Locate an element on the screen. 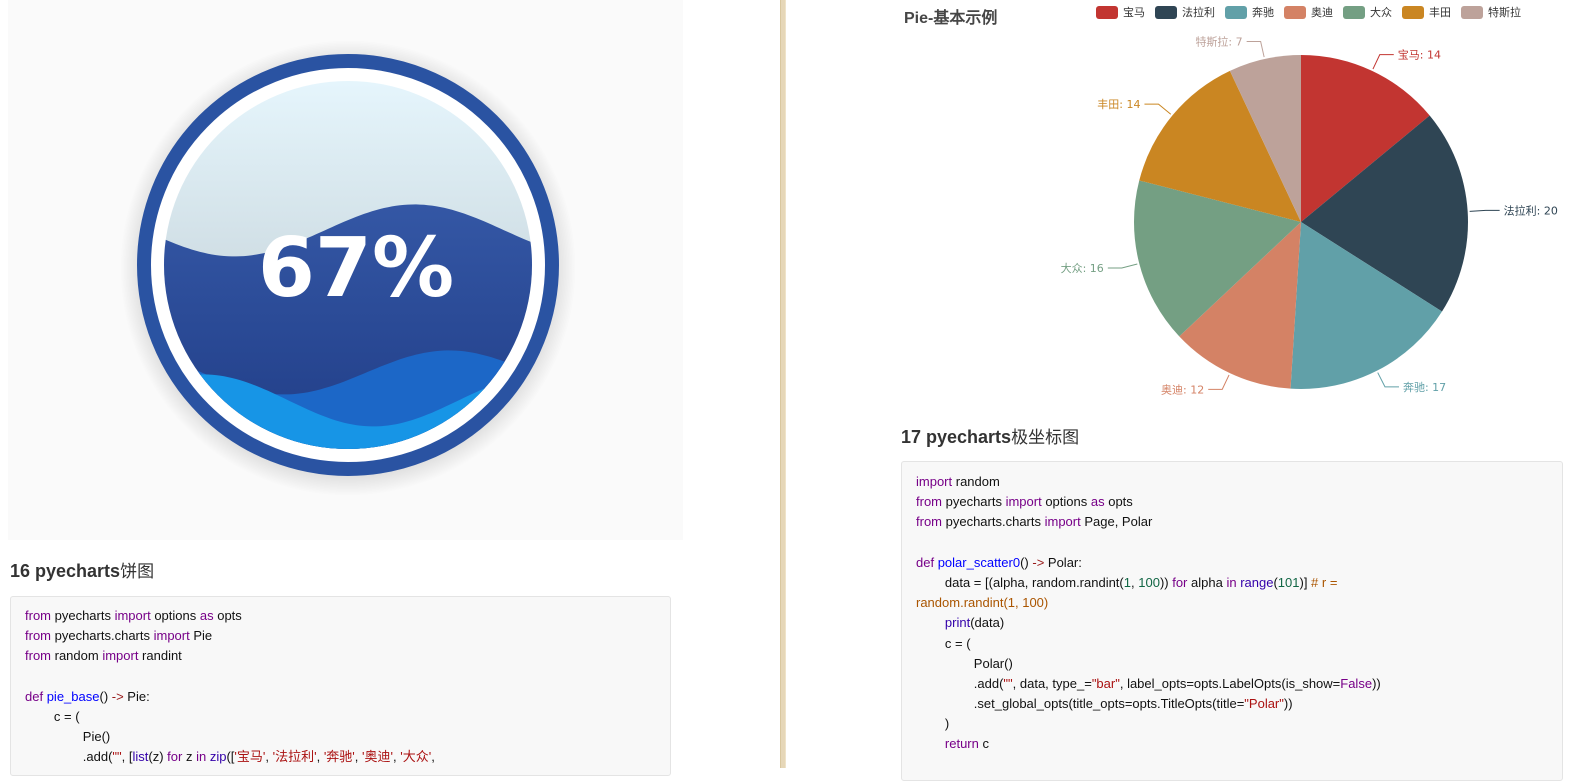  code-line: print(data) is located at coordinates (1239, 623).